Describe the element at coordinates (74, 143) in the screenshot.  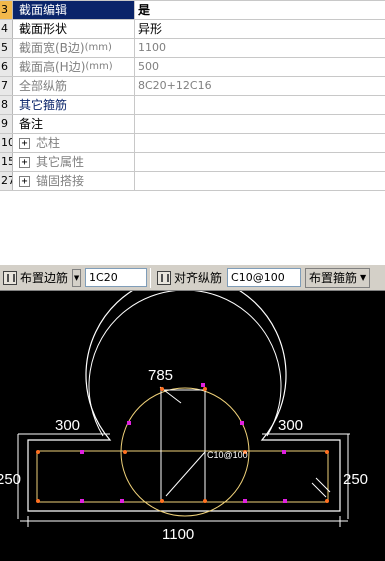
I see `property-name: + 芯柱` at that location.